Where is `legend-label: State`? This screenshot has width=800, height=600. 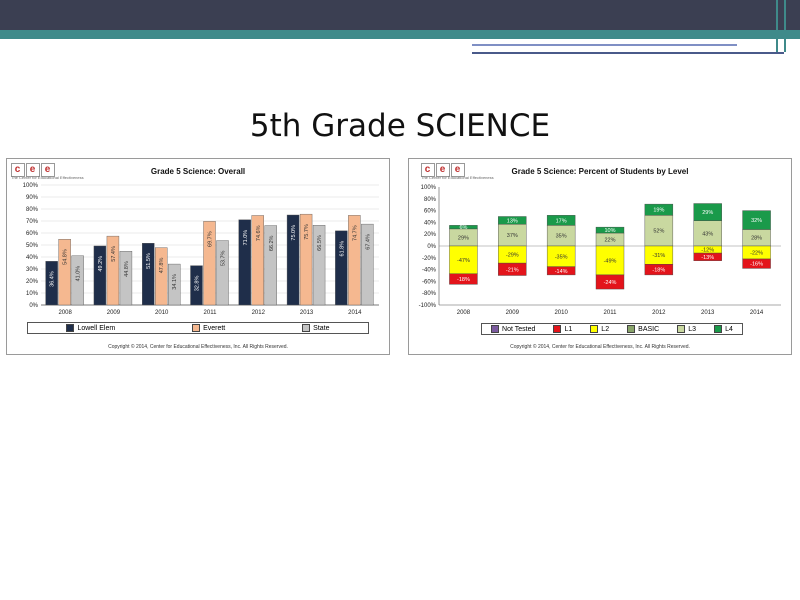
legend-label: State is located at coordinates (321, 328).